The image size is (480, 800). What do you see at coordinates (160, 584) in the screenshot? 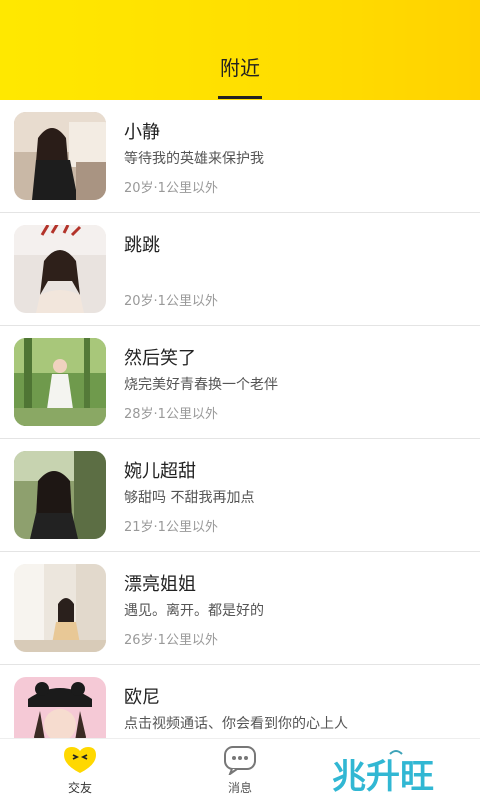
I see `user-name: 漂亮姐姐` at bounding box center [160, 584].